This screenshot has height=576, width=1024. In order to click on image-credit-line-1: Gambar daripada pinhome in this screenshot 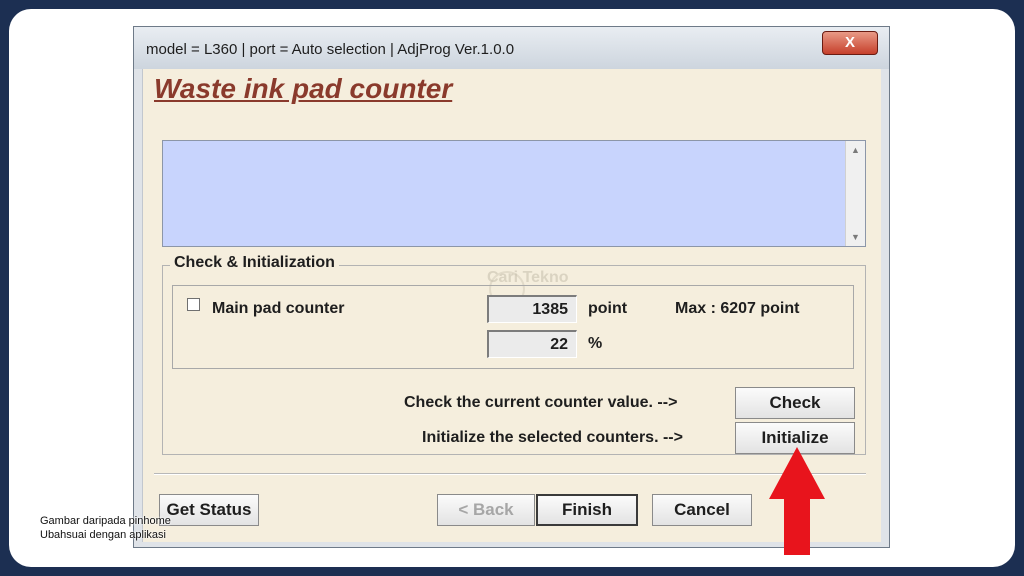, I will do `click(105, 521)`.